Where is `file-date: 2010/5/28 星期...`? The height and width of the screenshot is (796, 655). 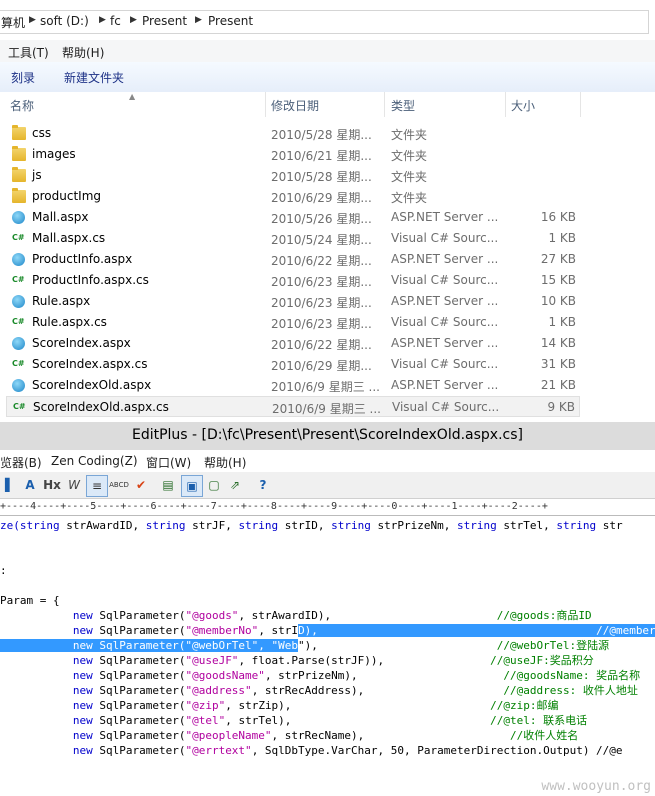
file-date: 2010/5/28 星期... is located at coordinates (321, 177).